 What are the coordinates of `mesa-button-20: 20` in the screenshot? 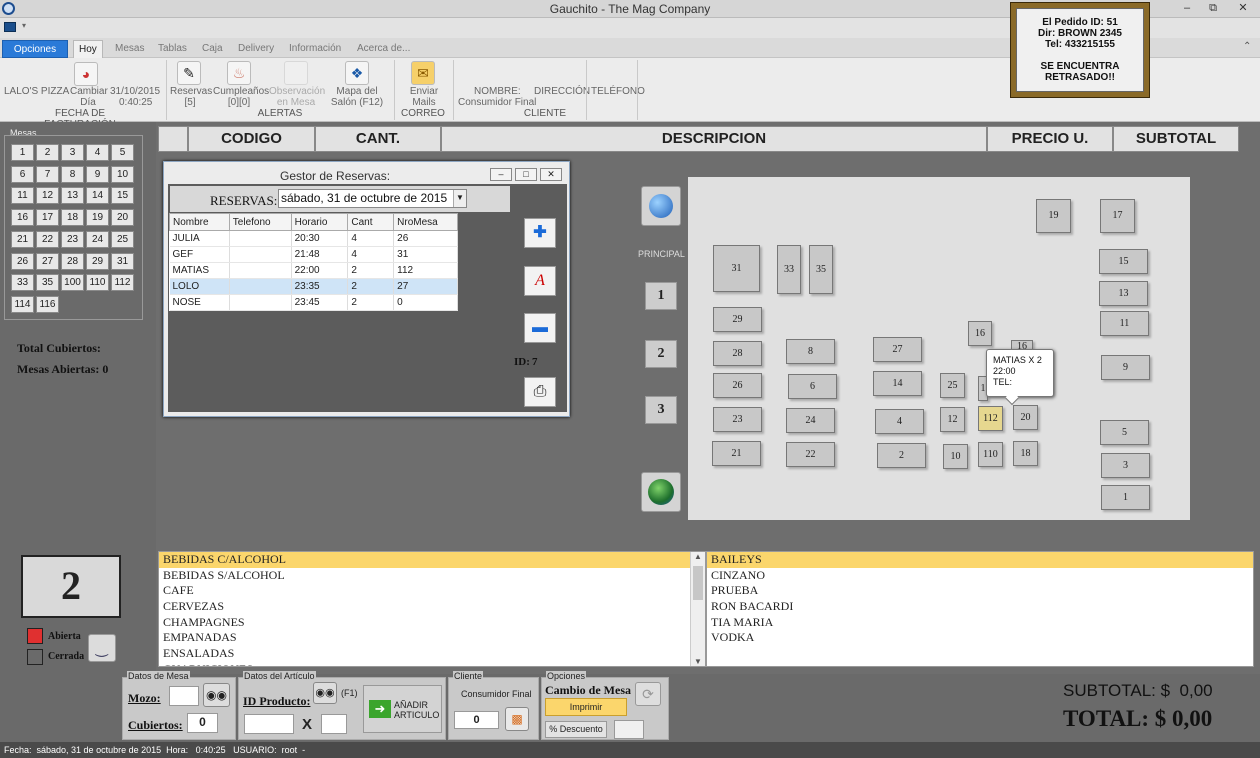 It's located at (122, 218).